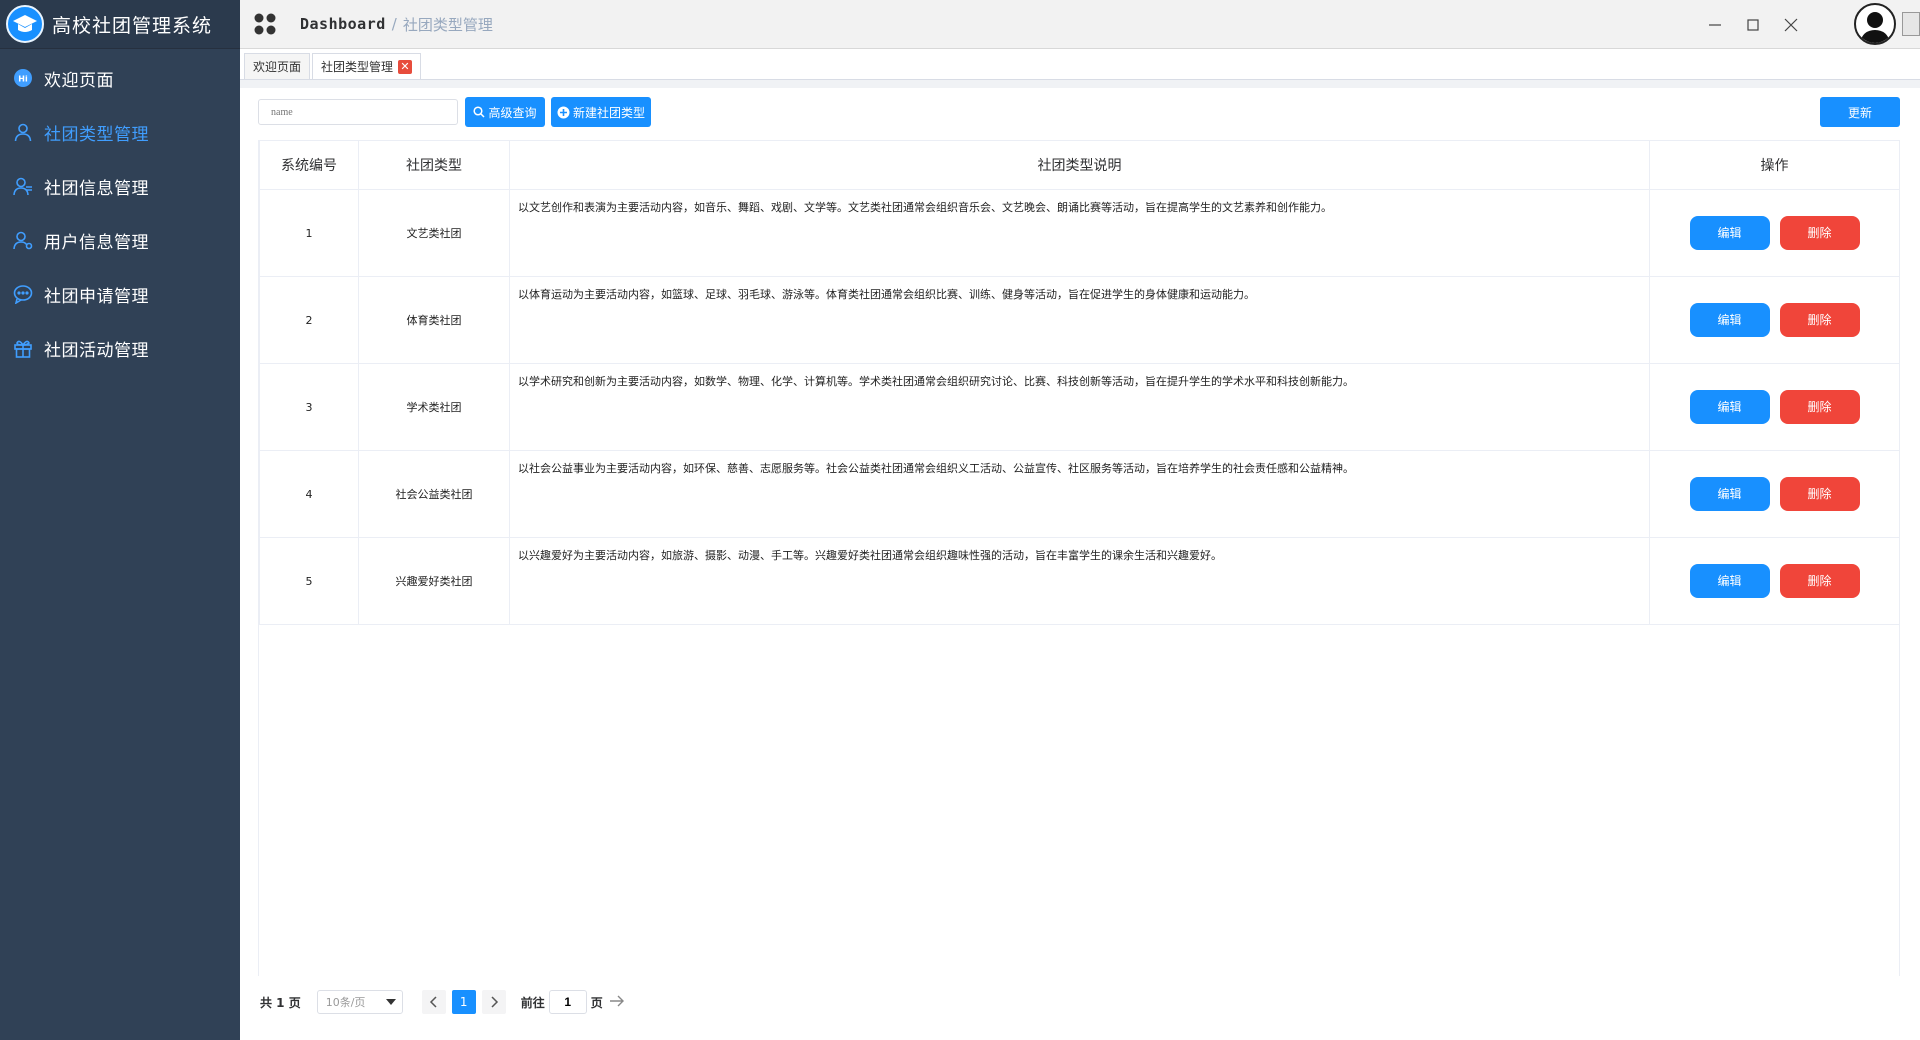  I want to click on next-page-icon, so click(493, 1002).